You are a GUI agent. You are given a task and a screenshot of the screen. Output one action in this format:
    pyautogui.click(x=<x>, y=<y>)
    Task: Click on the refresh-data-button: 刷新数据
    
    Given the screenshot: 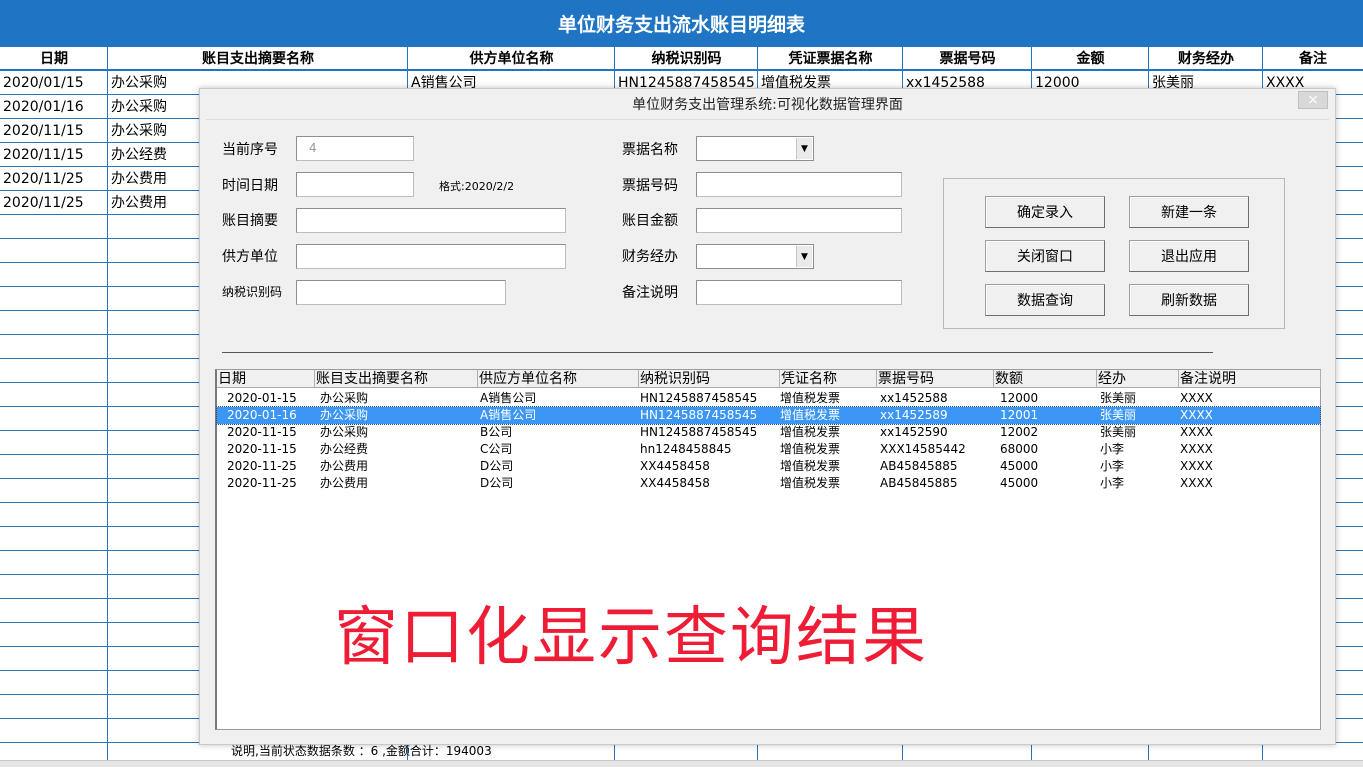 What is the action you would take?
    pyautogui.click(x=1189, y=300)
    